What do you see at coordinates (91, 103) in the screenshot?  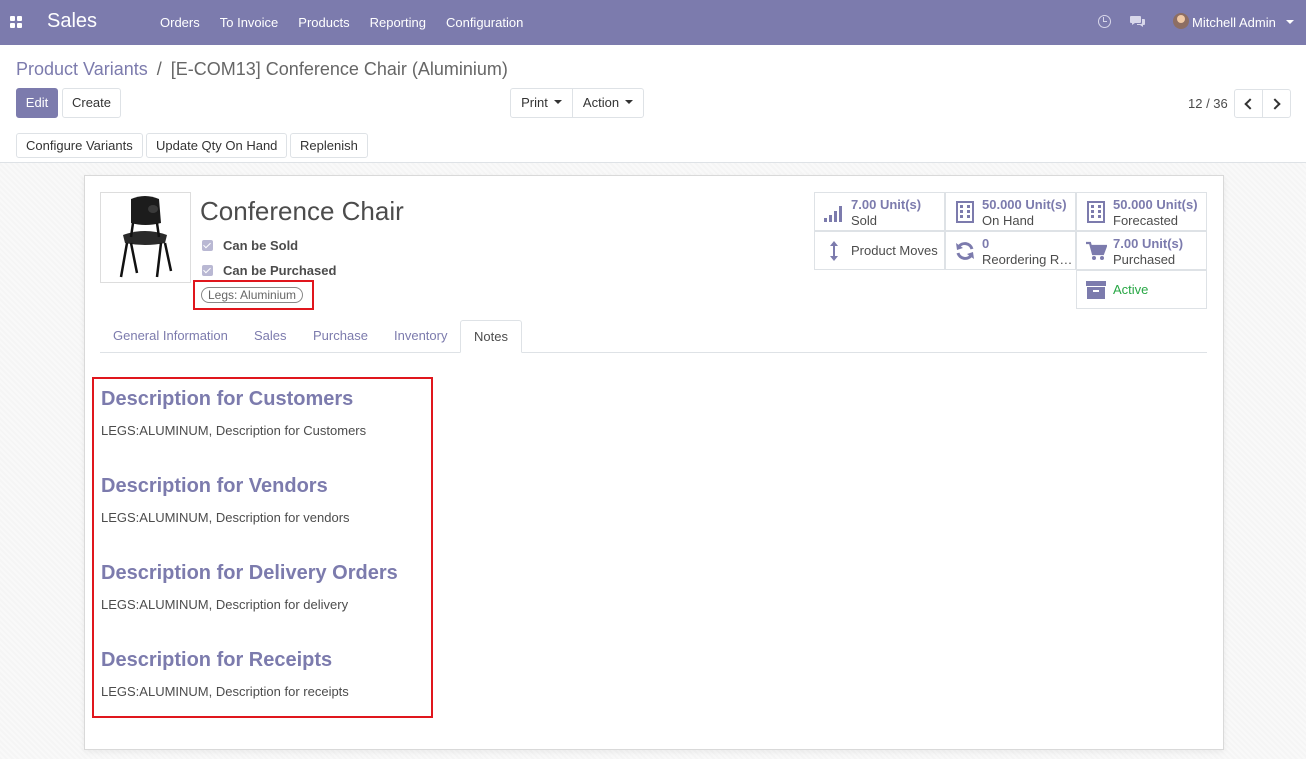 I see `create-button: Create` at bounding box center [91, 103].